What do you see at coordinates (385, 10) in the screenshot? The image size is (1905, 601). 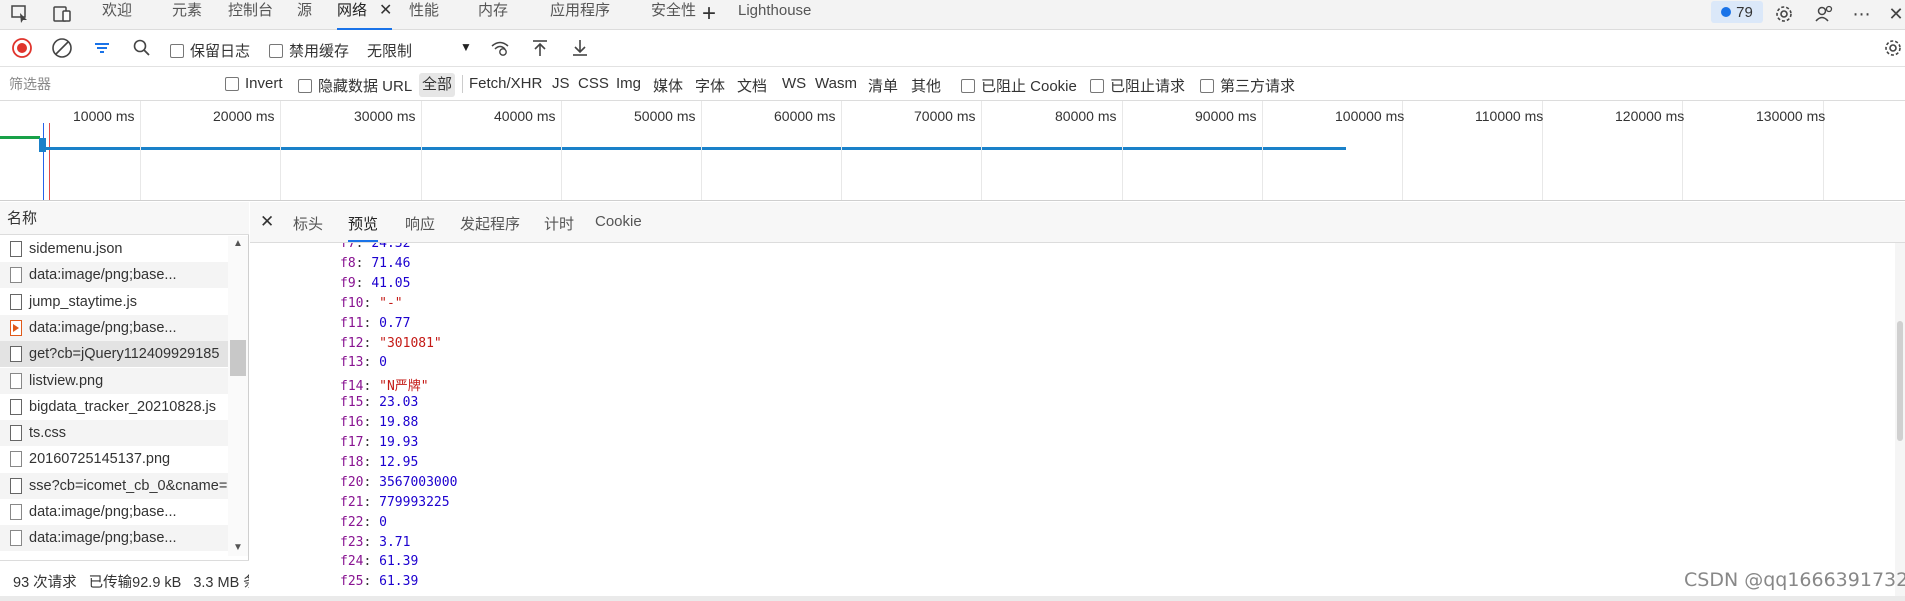 I see `close-tab-icon: ✕` at bounding box center [385, 10].